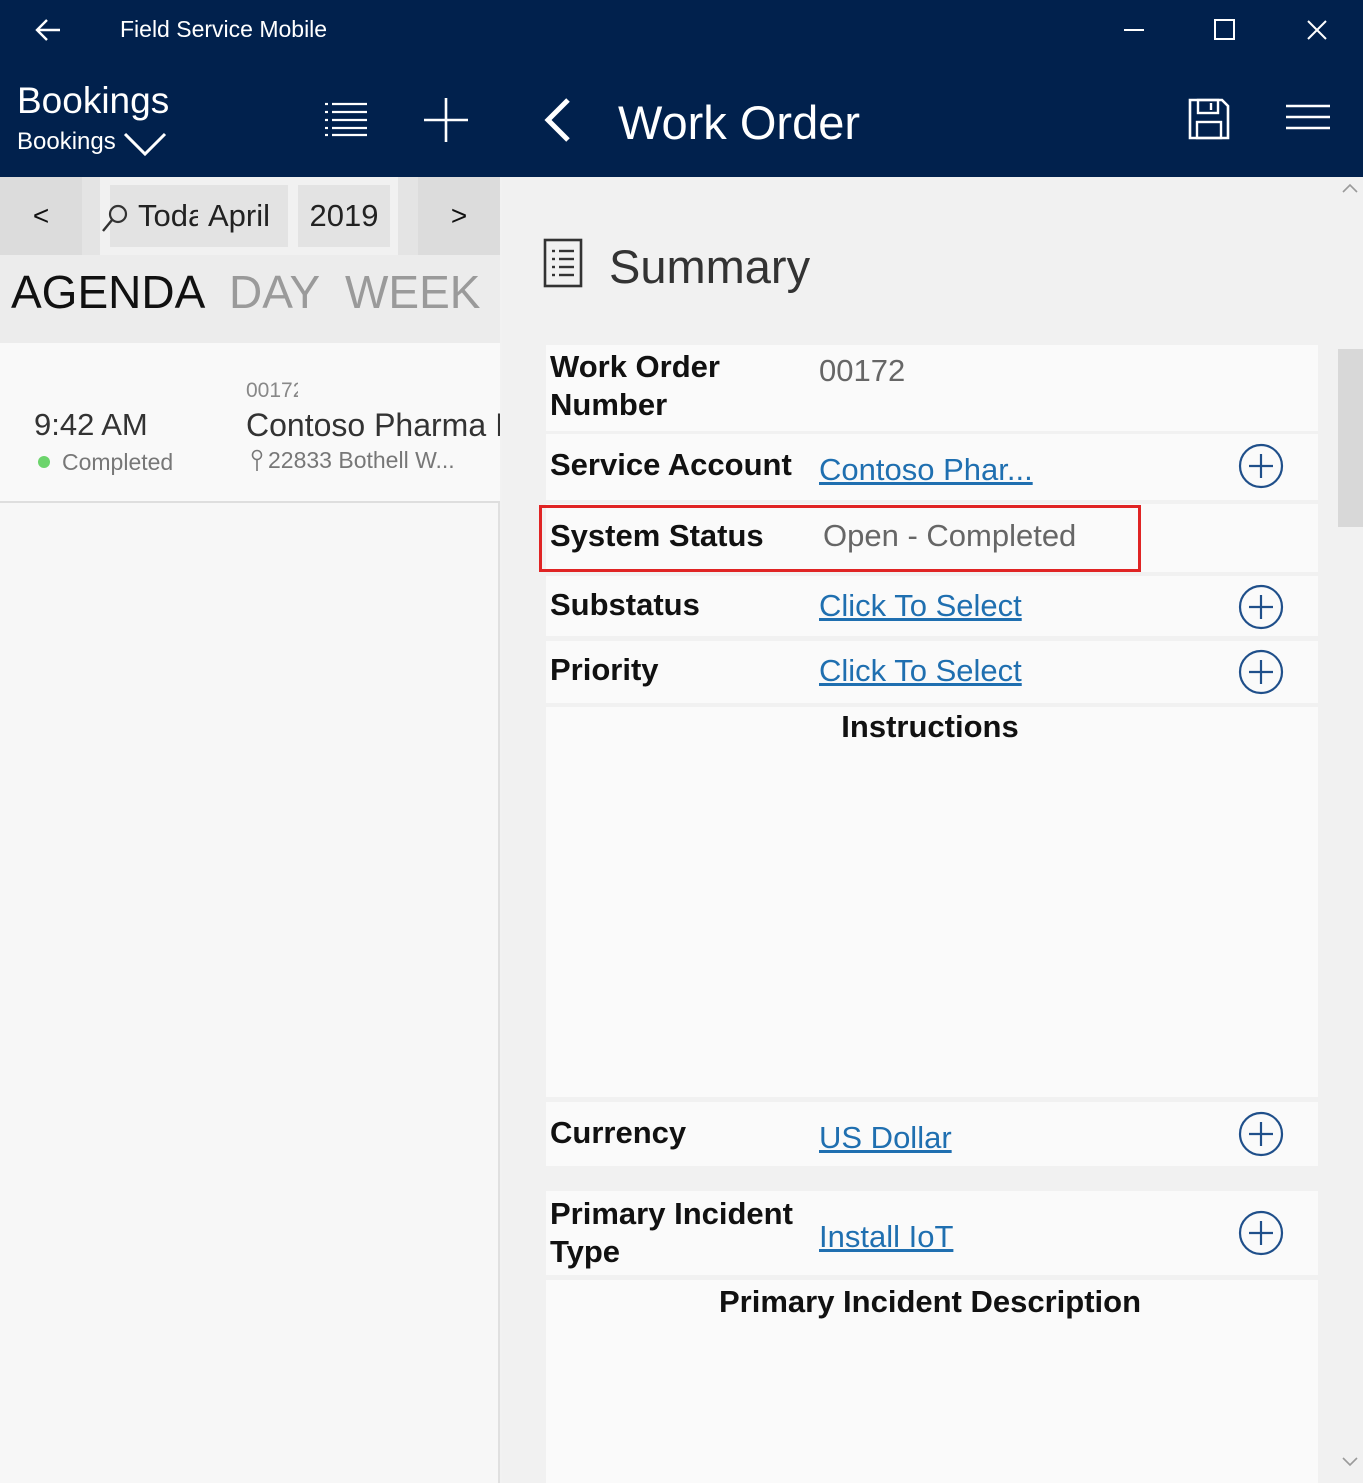 This screenshot has width=1363, height=1483. What do you see at coordinates (886, 1237) in the screenshot?
I see `primary-incident-type-link: Install IoT` at bounding box center [886, 1237].